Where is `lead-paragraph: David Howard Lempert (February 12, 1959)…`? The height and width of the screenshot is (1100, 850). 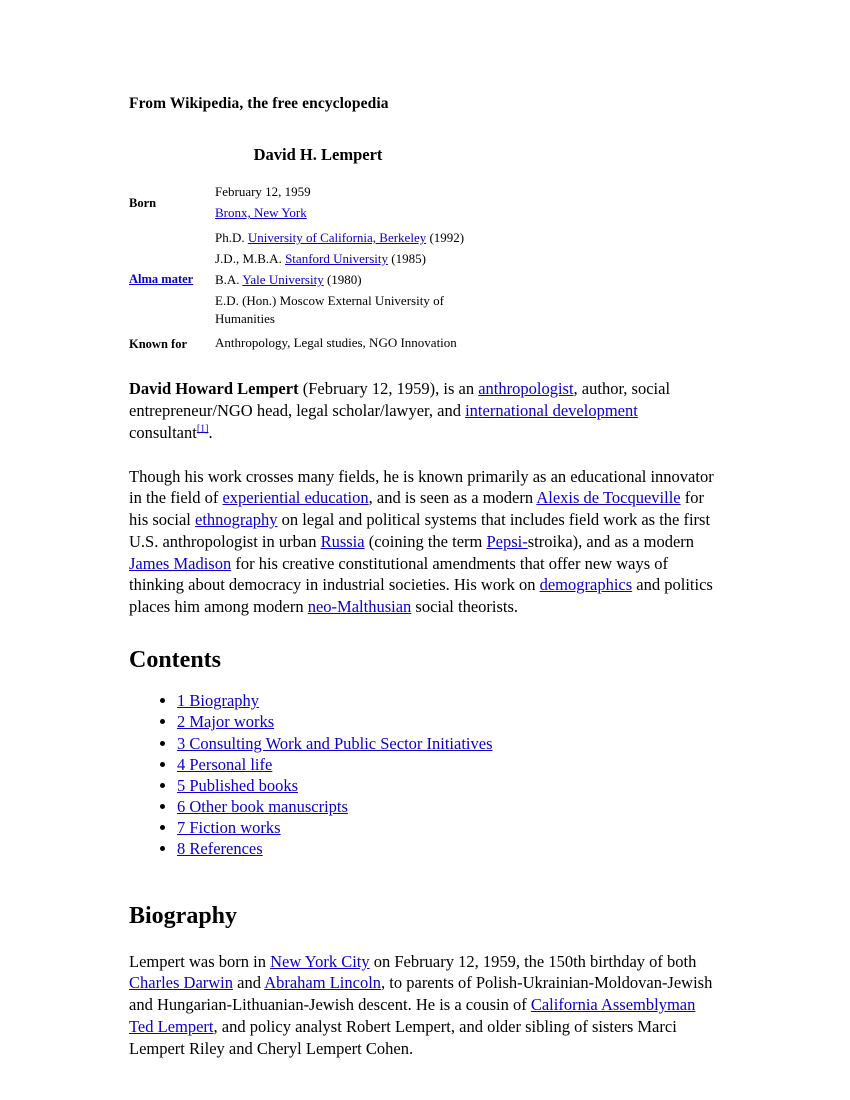
lead-paragraph: David Howard Lempert (February 12, 1959)… is located at coordinates (424, 410).